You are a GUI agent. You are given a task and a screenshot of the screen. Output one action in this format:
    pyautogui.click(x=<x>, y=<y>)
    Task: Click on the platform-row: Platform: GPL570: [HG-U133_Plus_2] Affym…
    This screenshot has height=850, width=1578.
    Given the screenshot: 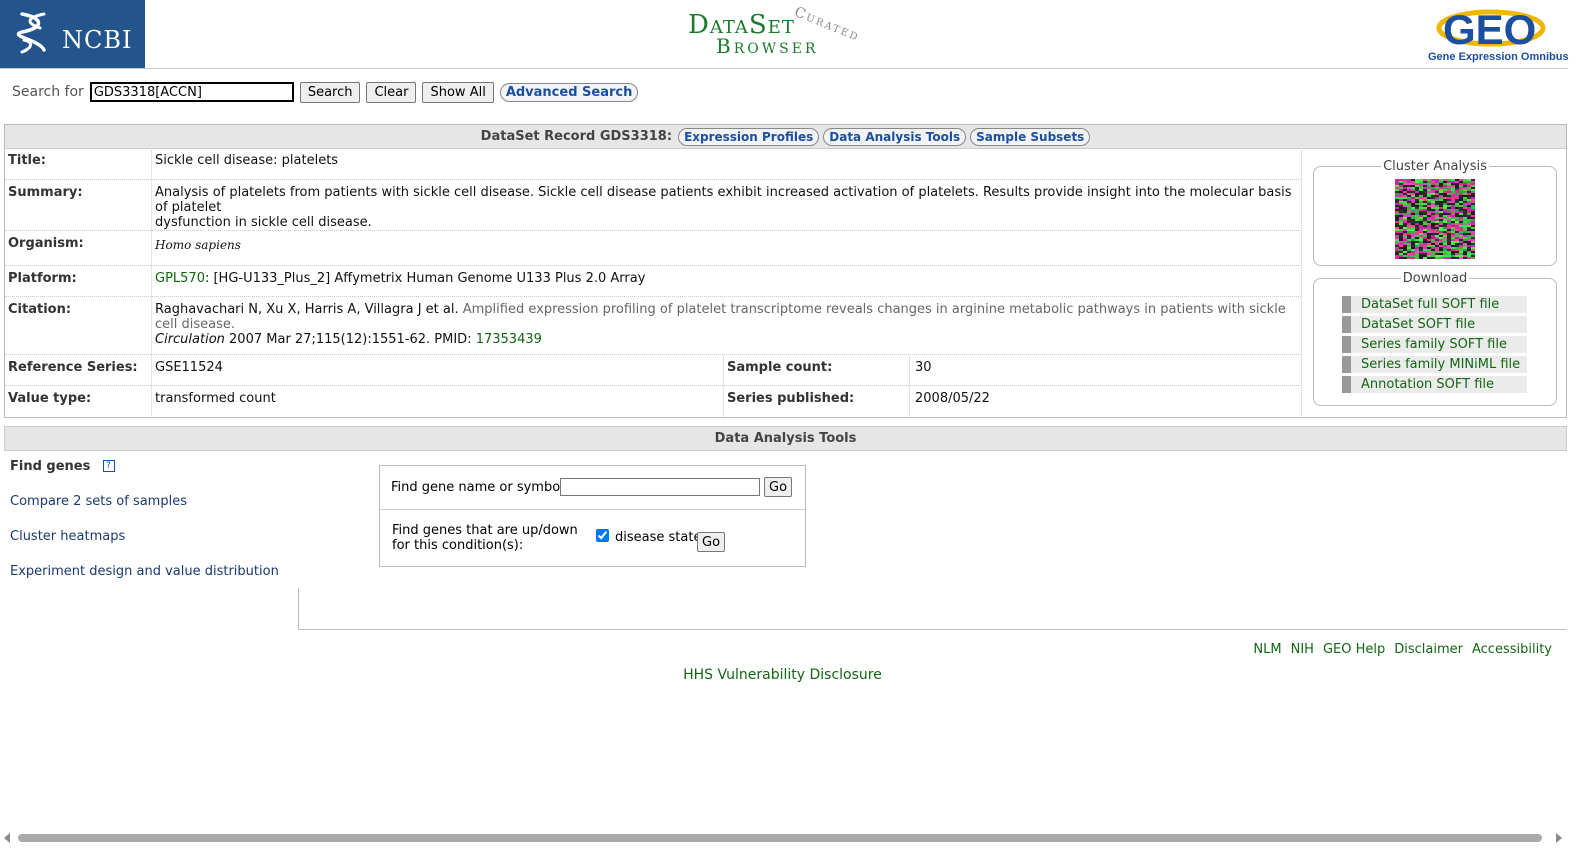 What is the action you would take?
    pyautogui.click(x=653, y=281)
    